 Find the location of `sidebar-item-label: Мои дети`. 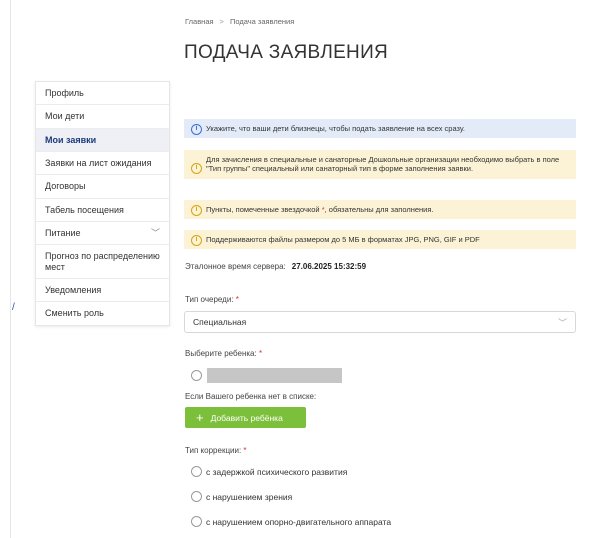

sidebar-item-label: Мои дети is located at coordinates (65, 116).